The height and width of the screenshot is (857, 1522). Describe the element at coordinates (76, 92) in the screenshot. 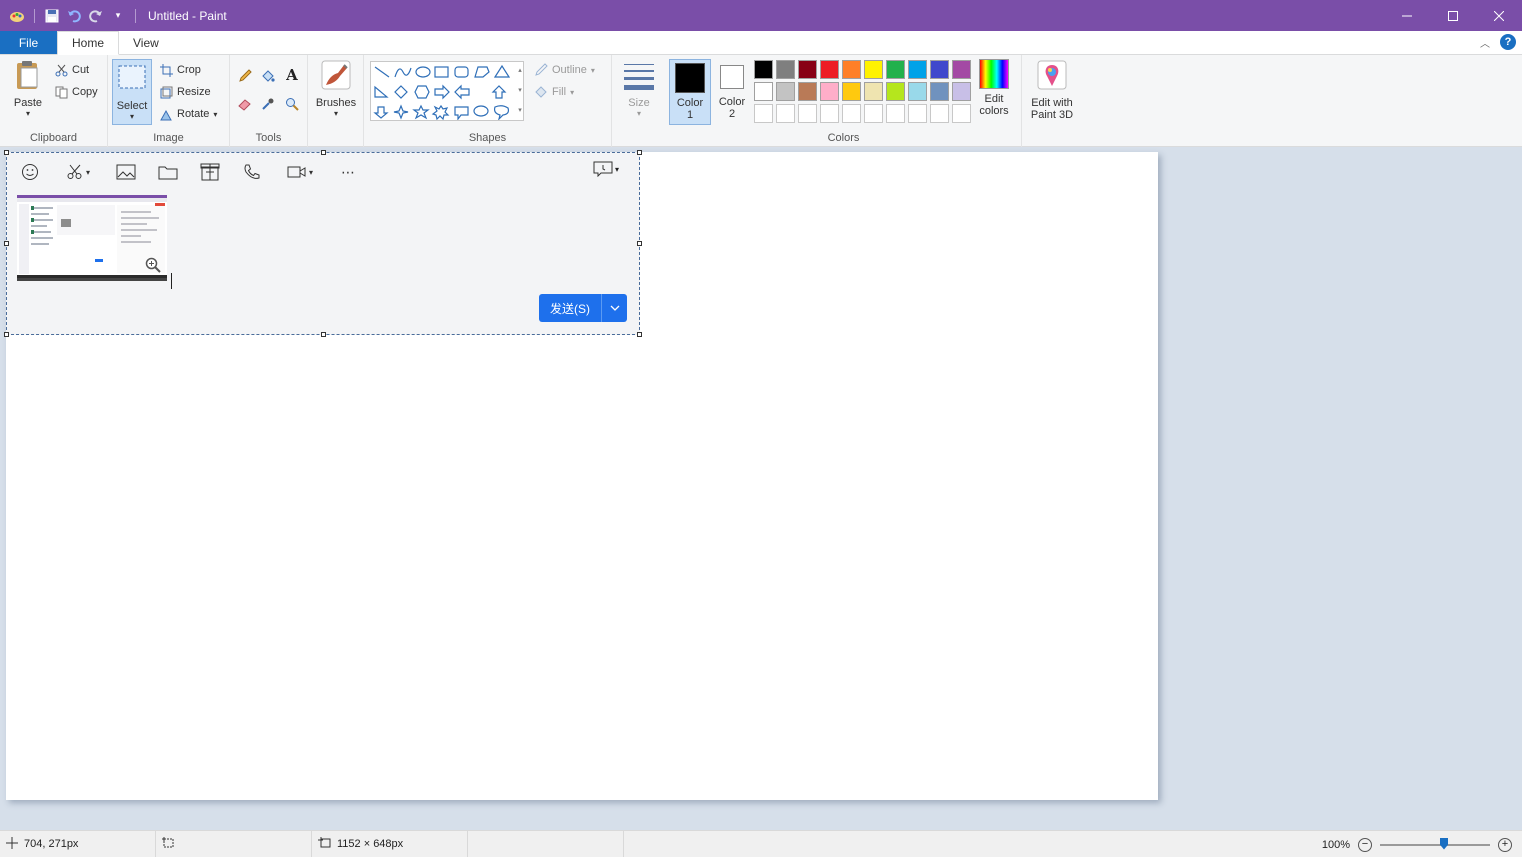

I see `copy-button: Copy` at that location.